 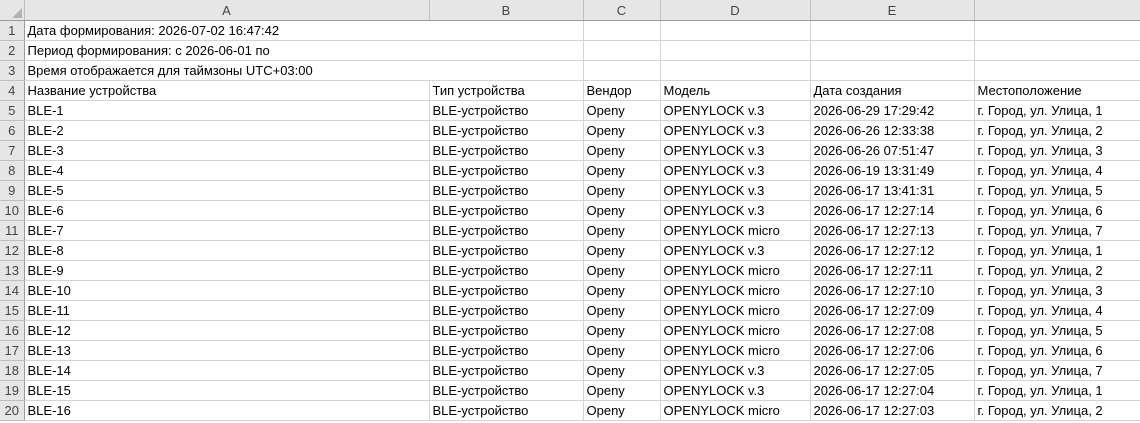 What do you see at coordinates (892, 30) in the screenshot?
I see `cell-e1` at bounding box center [892, 30].